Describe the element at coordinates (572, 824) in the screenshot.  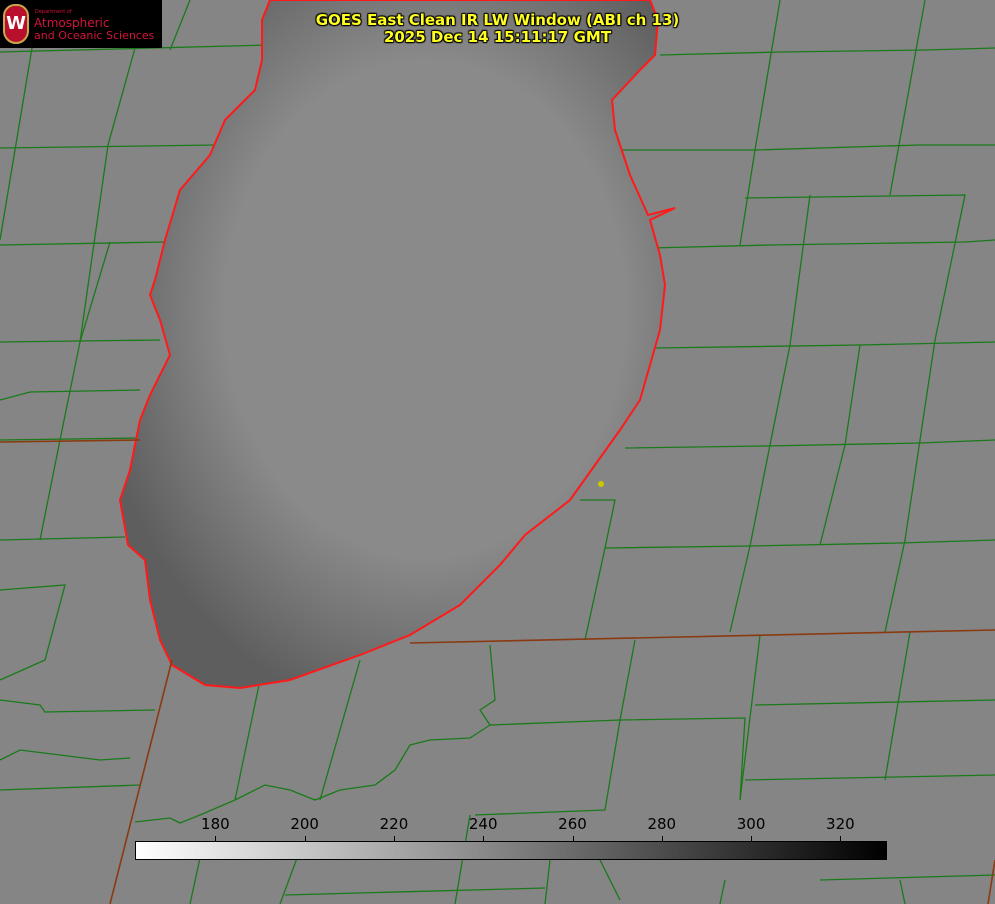
I see `colorbar-tick-label: 260` at that location.